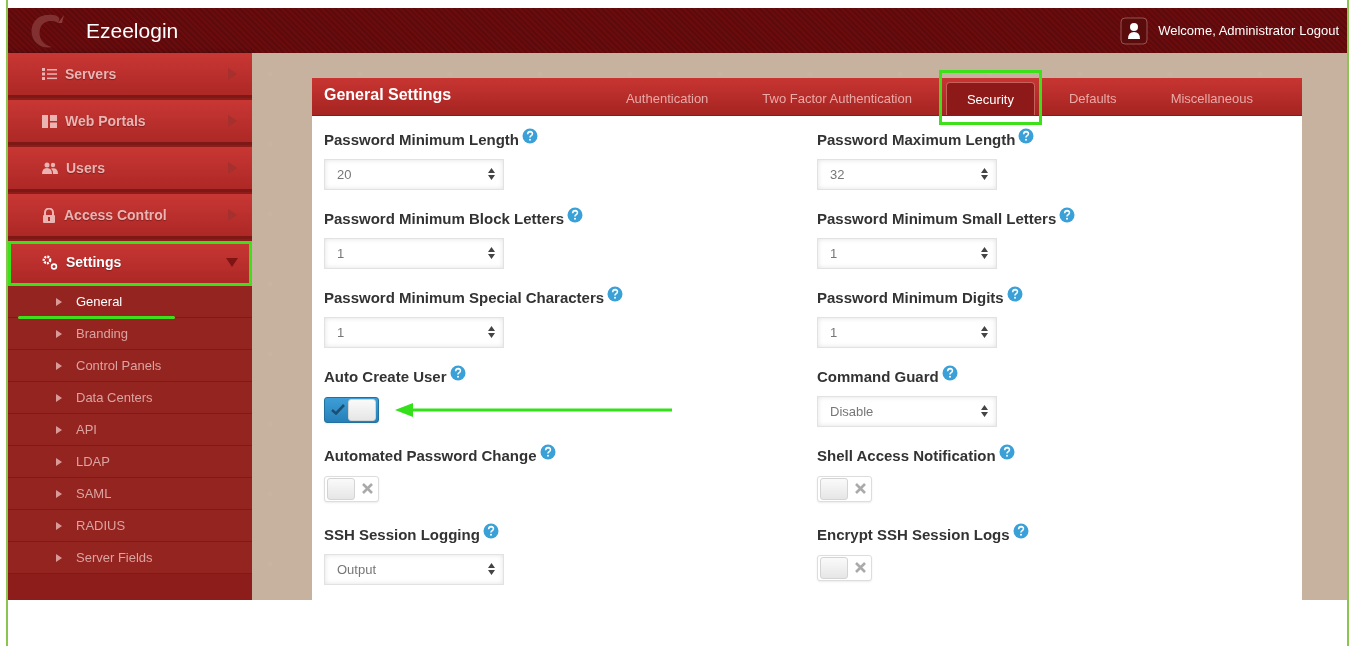 This screenshot has height=646, width=1355. What do you see at coordinates (388, 95) in the screenshot?
I see `panel-title: General Settings` at bounding box center [388, 95].